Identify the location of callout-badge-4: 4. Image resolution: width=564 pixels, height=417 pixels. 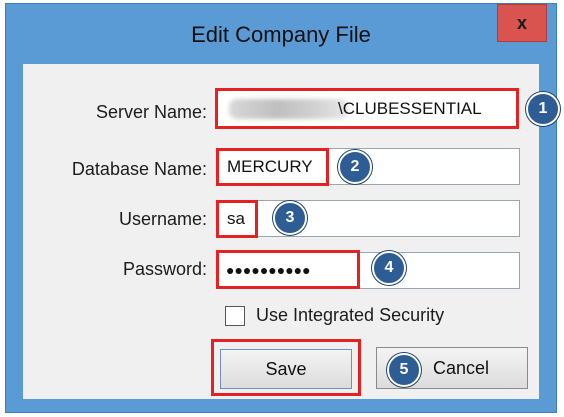
(389, 268).